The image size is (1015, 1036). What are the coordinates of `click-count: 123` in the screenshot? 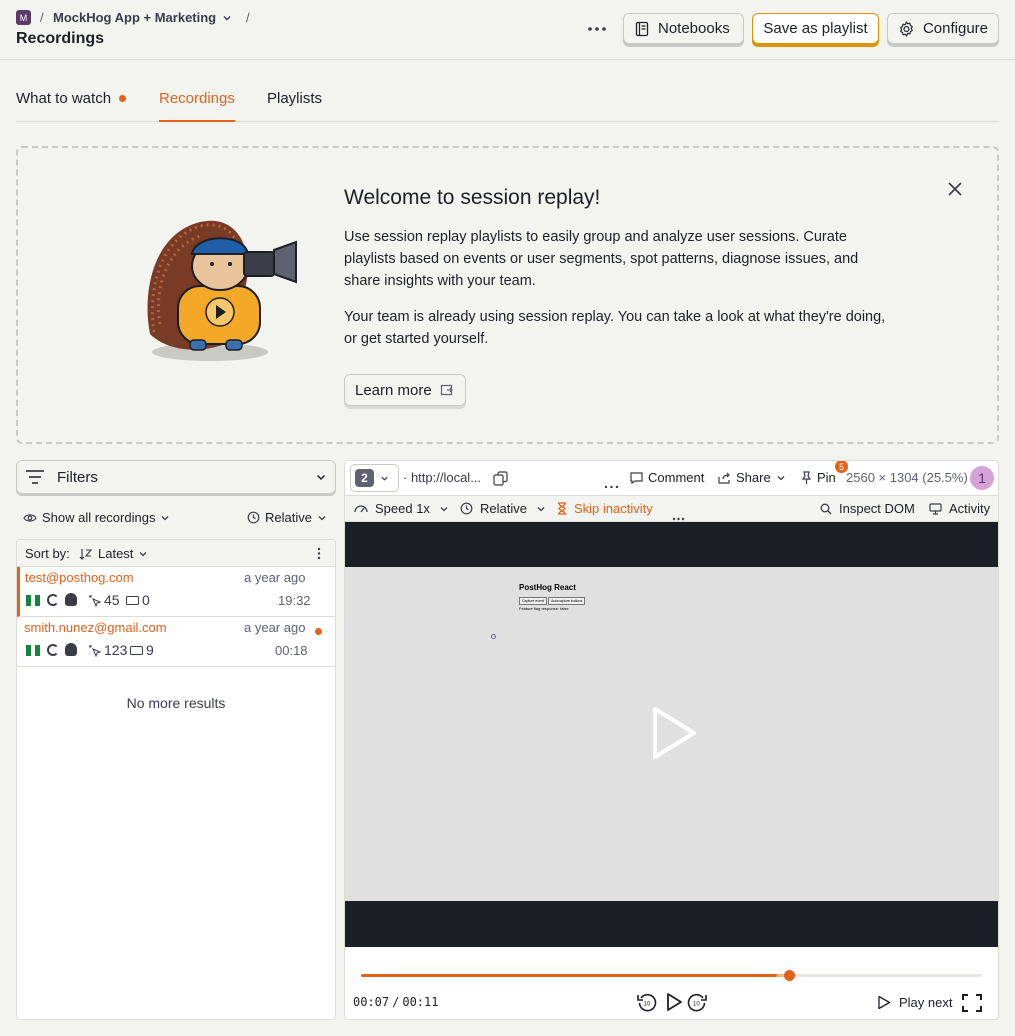 It's located at (116, 650).